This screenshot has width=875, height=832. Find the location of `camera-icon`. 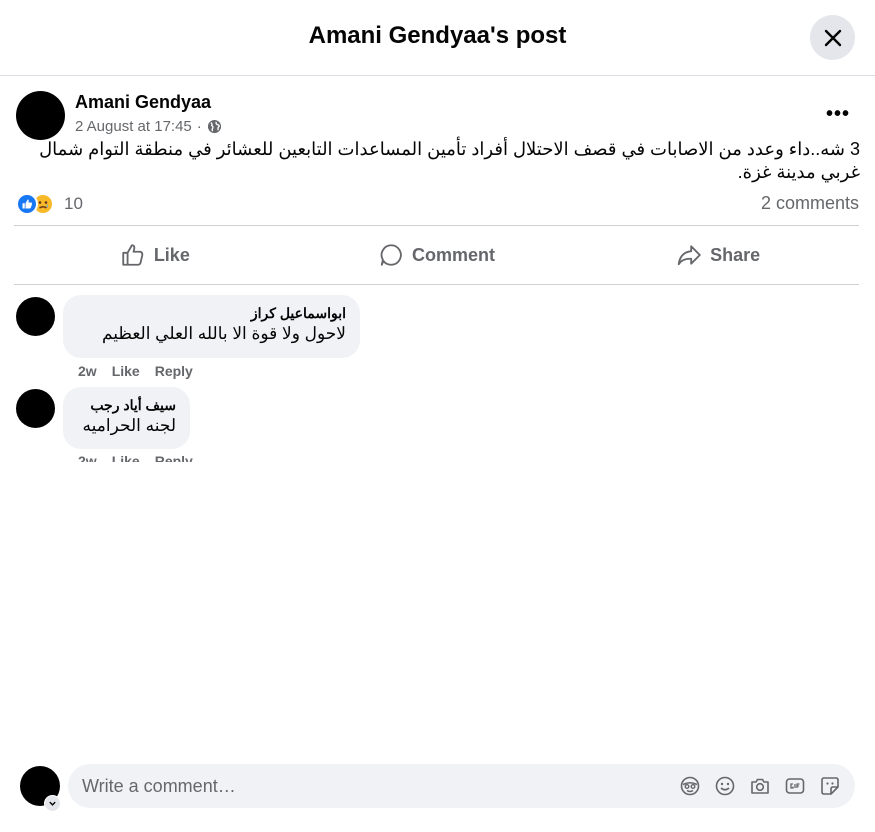

camera-icon is located at coordinates (760, 786).